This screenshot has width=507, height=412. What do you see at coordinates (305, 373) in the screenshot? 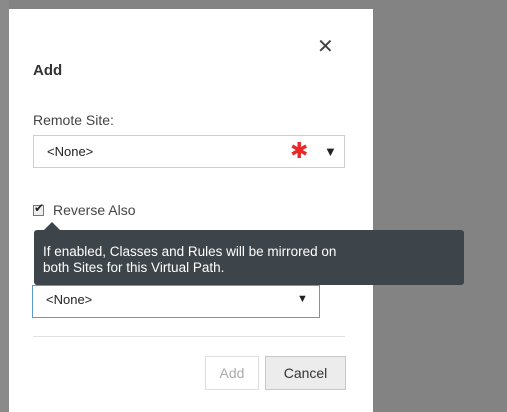
I see `cancel-button: Cancel` at bounding box center [305, 373].